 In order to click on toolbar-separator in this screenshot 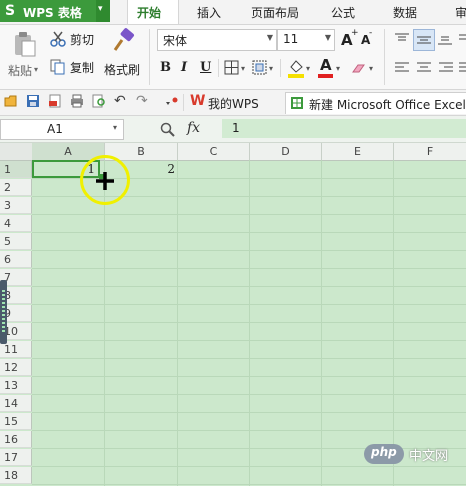, I will do `click(183, 102)`.